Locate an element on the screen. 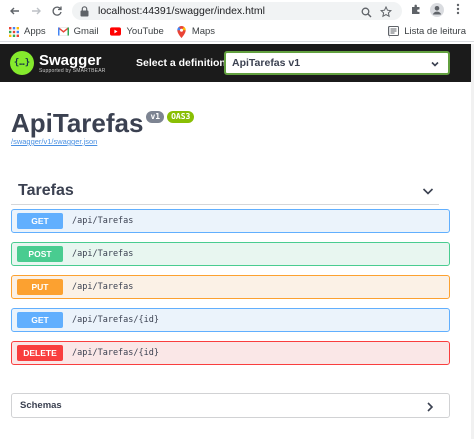  url-text: localhost:44391/swagger/index.html is located at coordinates (181, 11).